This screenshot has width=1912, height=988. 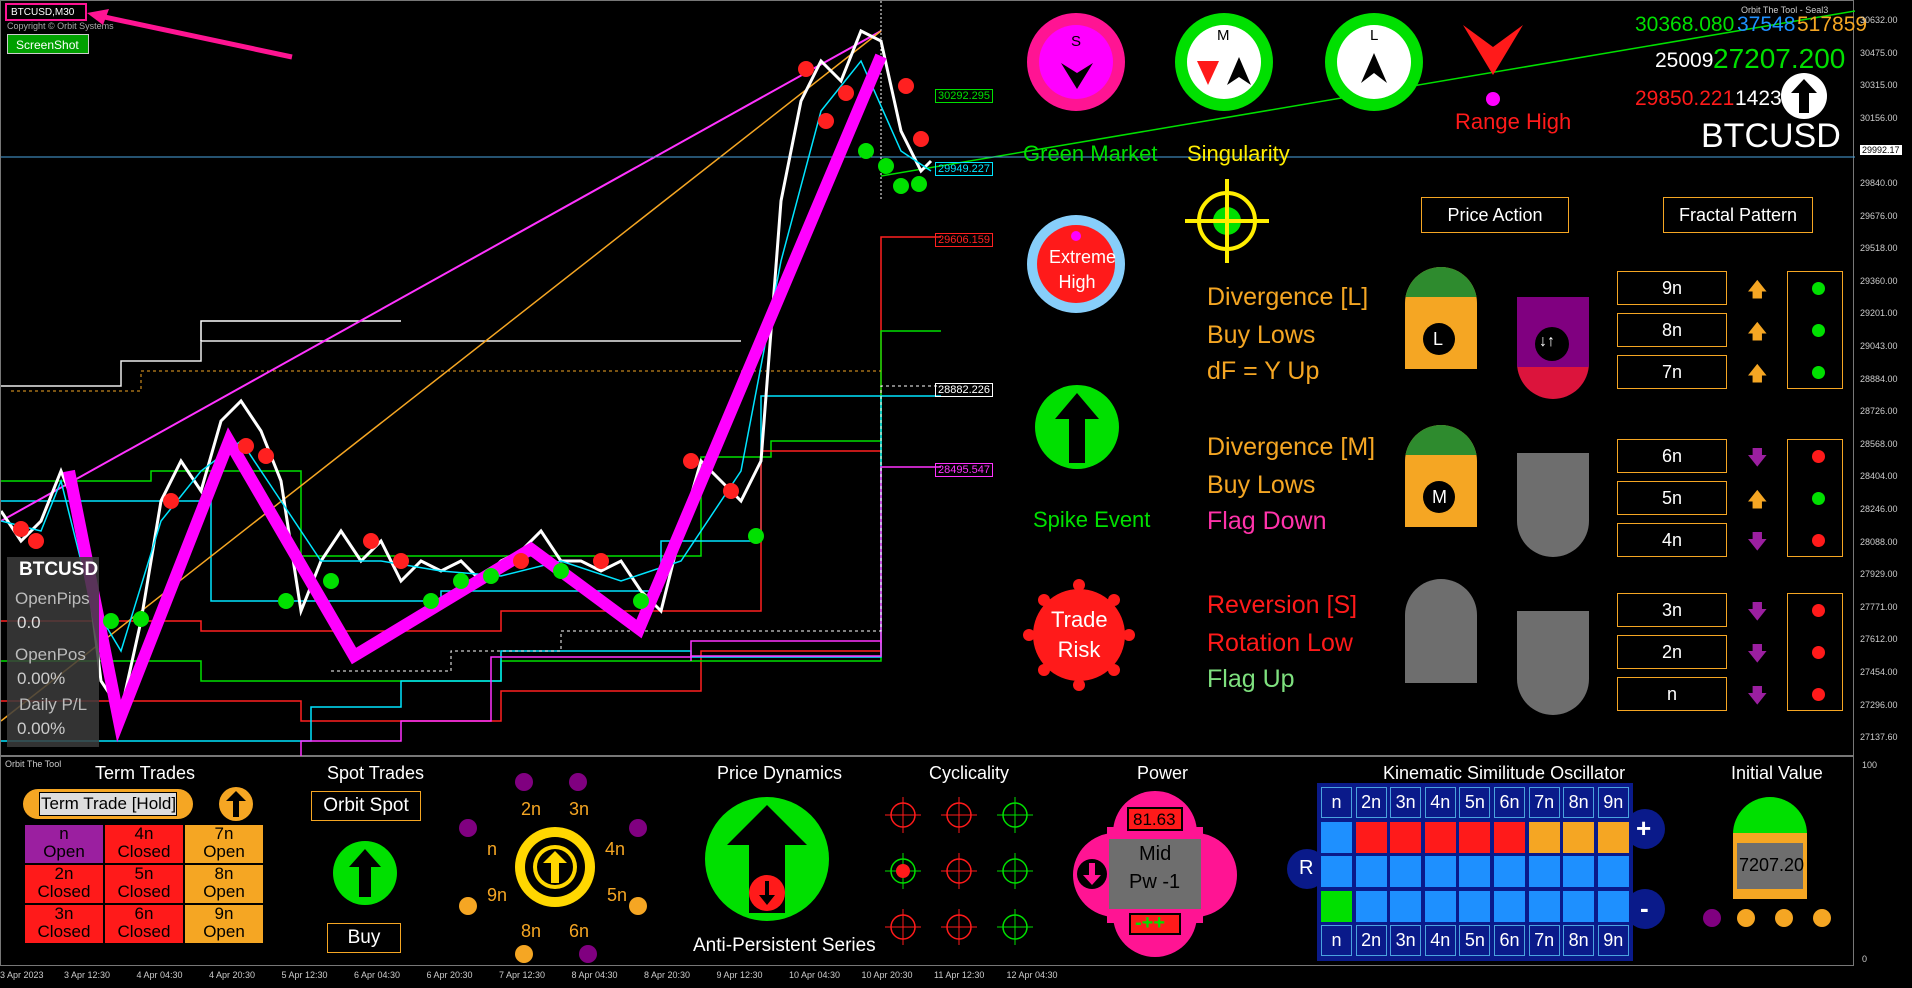 What do you see at coordinates (1251, 679) in the screenshot?
I see `signal-line: Flag Up` at bounding box center [1251, 679].